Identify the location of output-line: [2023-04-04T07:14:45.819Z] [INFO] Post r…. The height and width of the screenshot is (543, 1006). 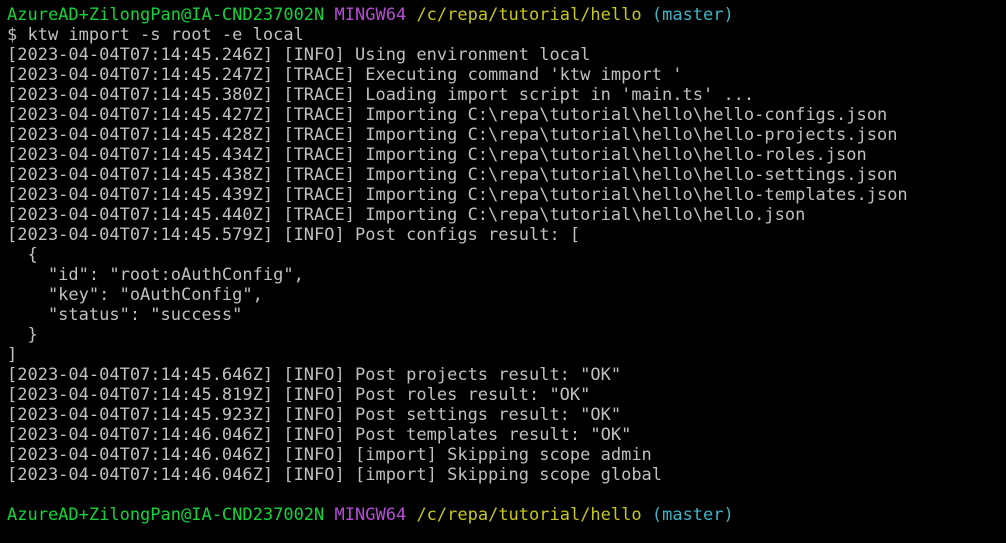
(299, 395).